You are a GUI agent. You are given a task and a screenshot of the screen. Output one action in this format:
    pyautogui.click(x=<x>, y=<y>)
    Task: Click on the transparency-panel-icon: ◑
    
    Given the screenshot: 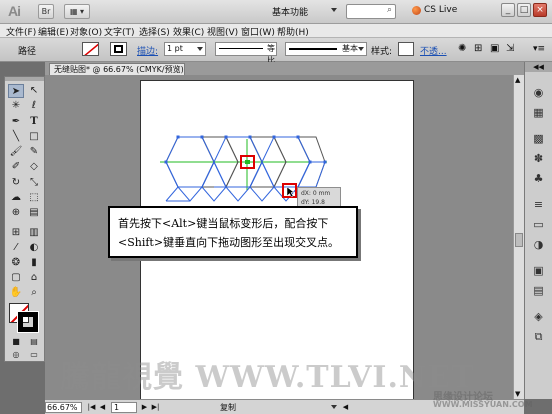 What is the action you would take?
    pyautogui.click(x=538, y=245)
    